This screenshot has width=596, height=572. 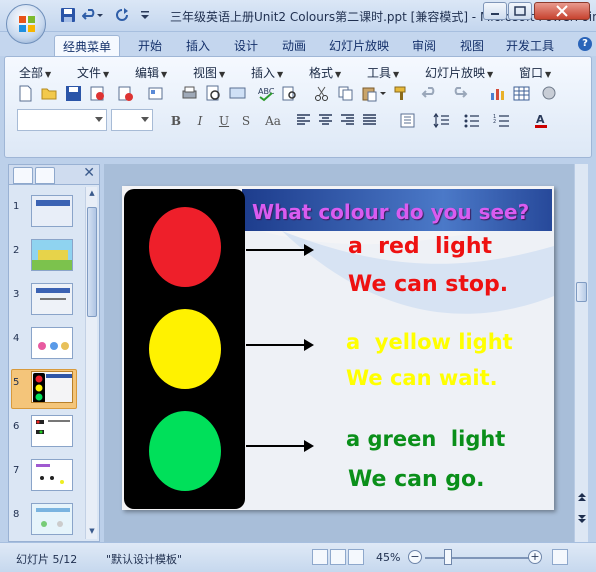 I want to click on fit-to-window-icon, so click(x=560, y=557).